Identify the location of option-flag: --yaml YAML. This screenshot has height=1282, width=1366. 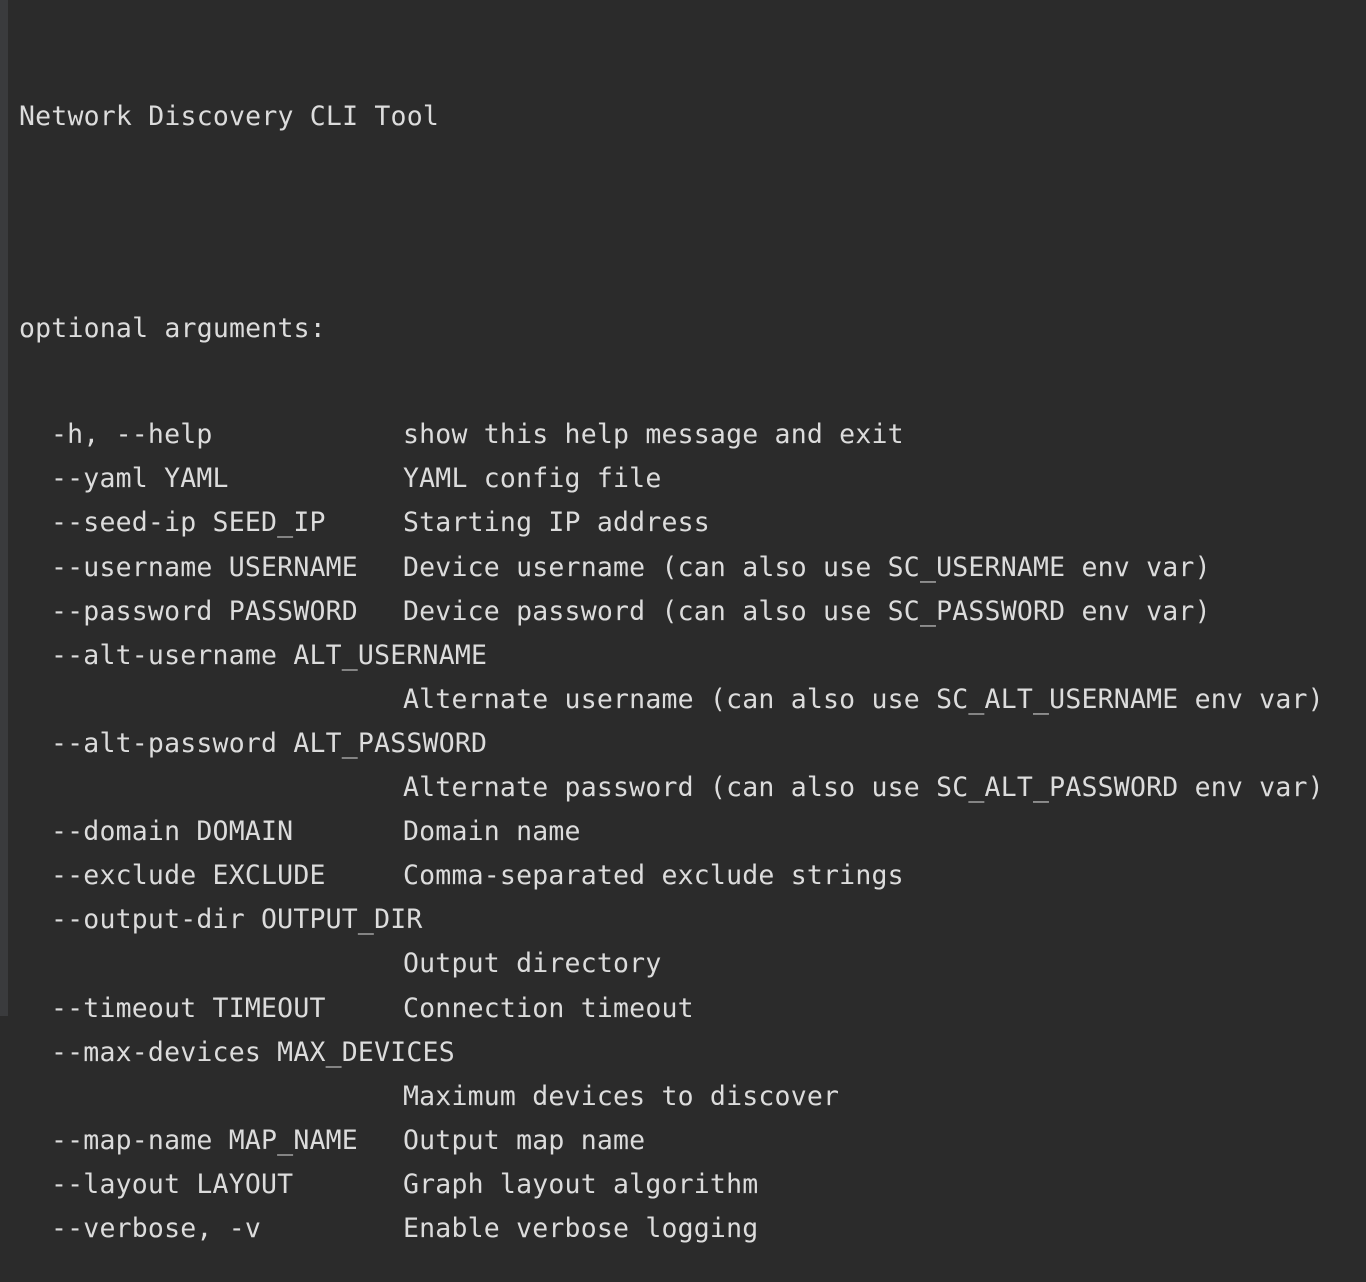
(140, 479).